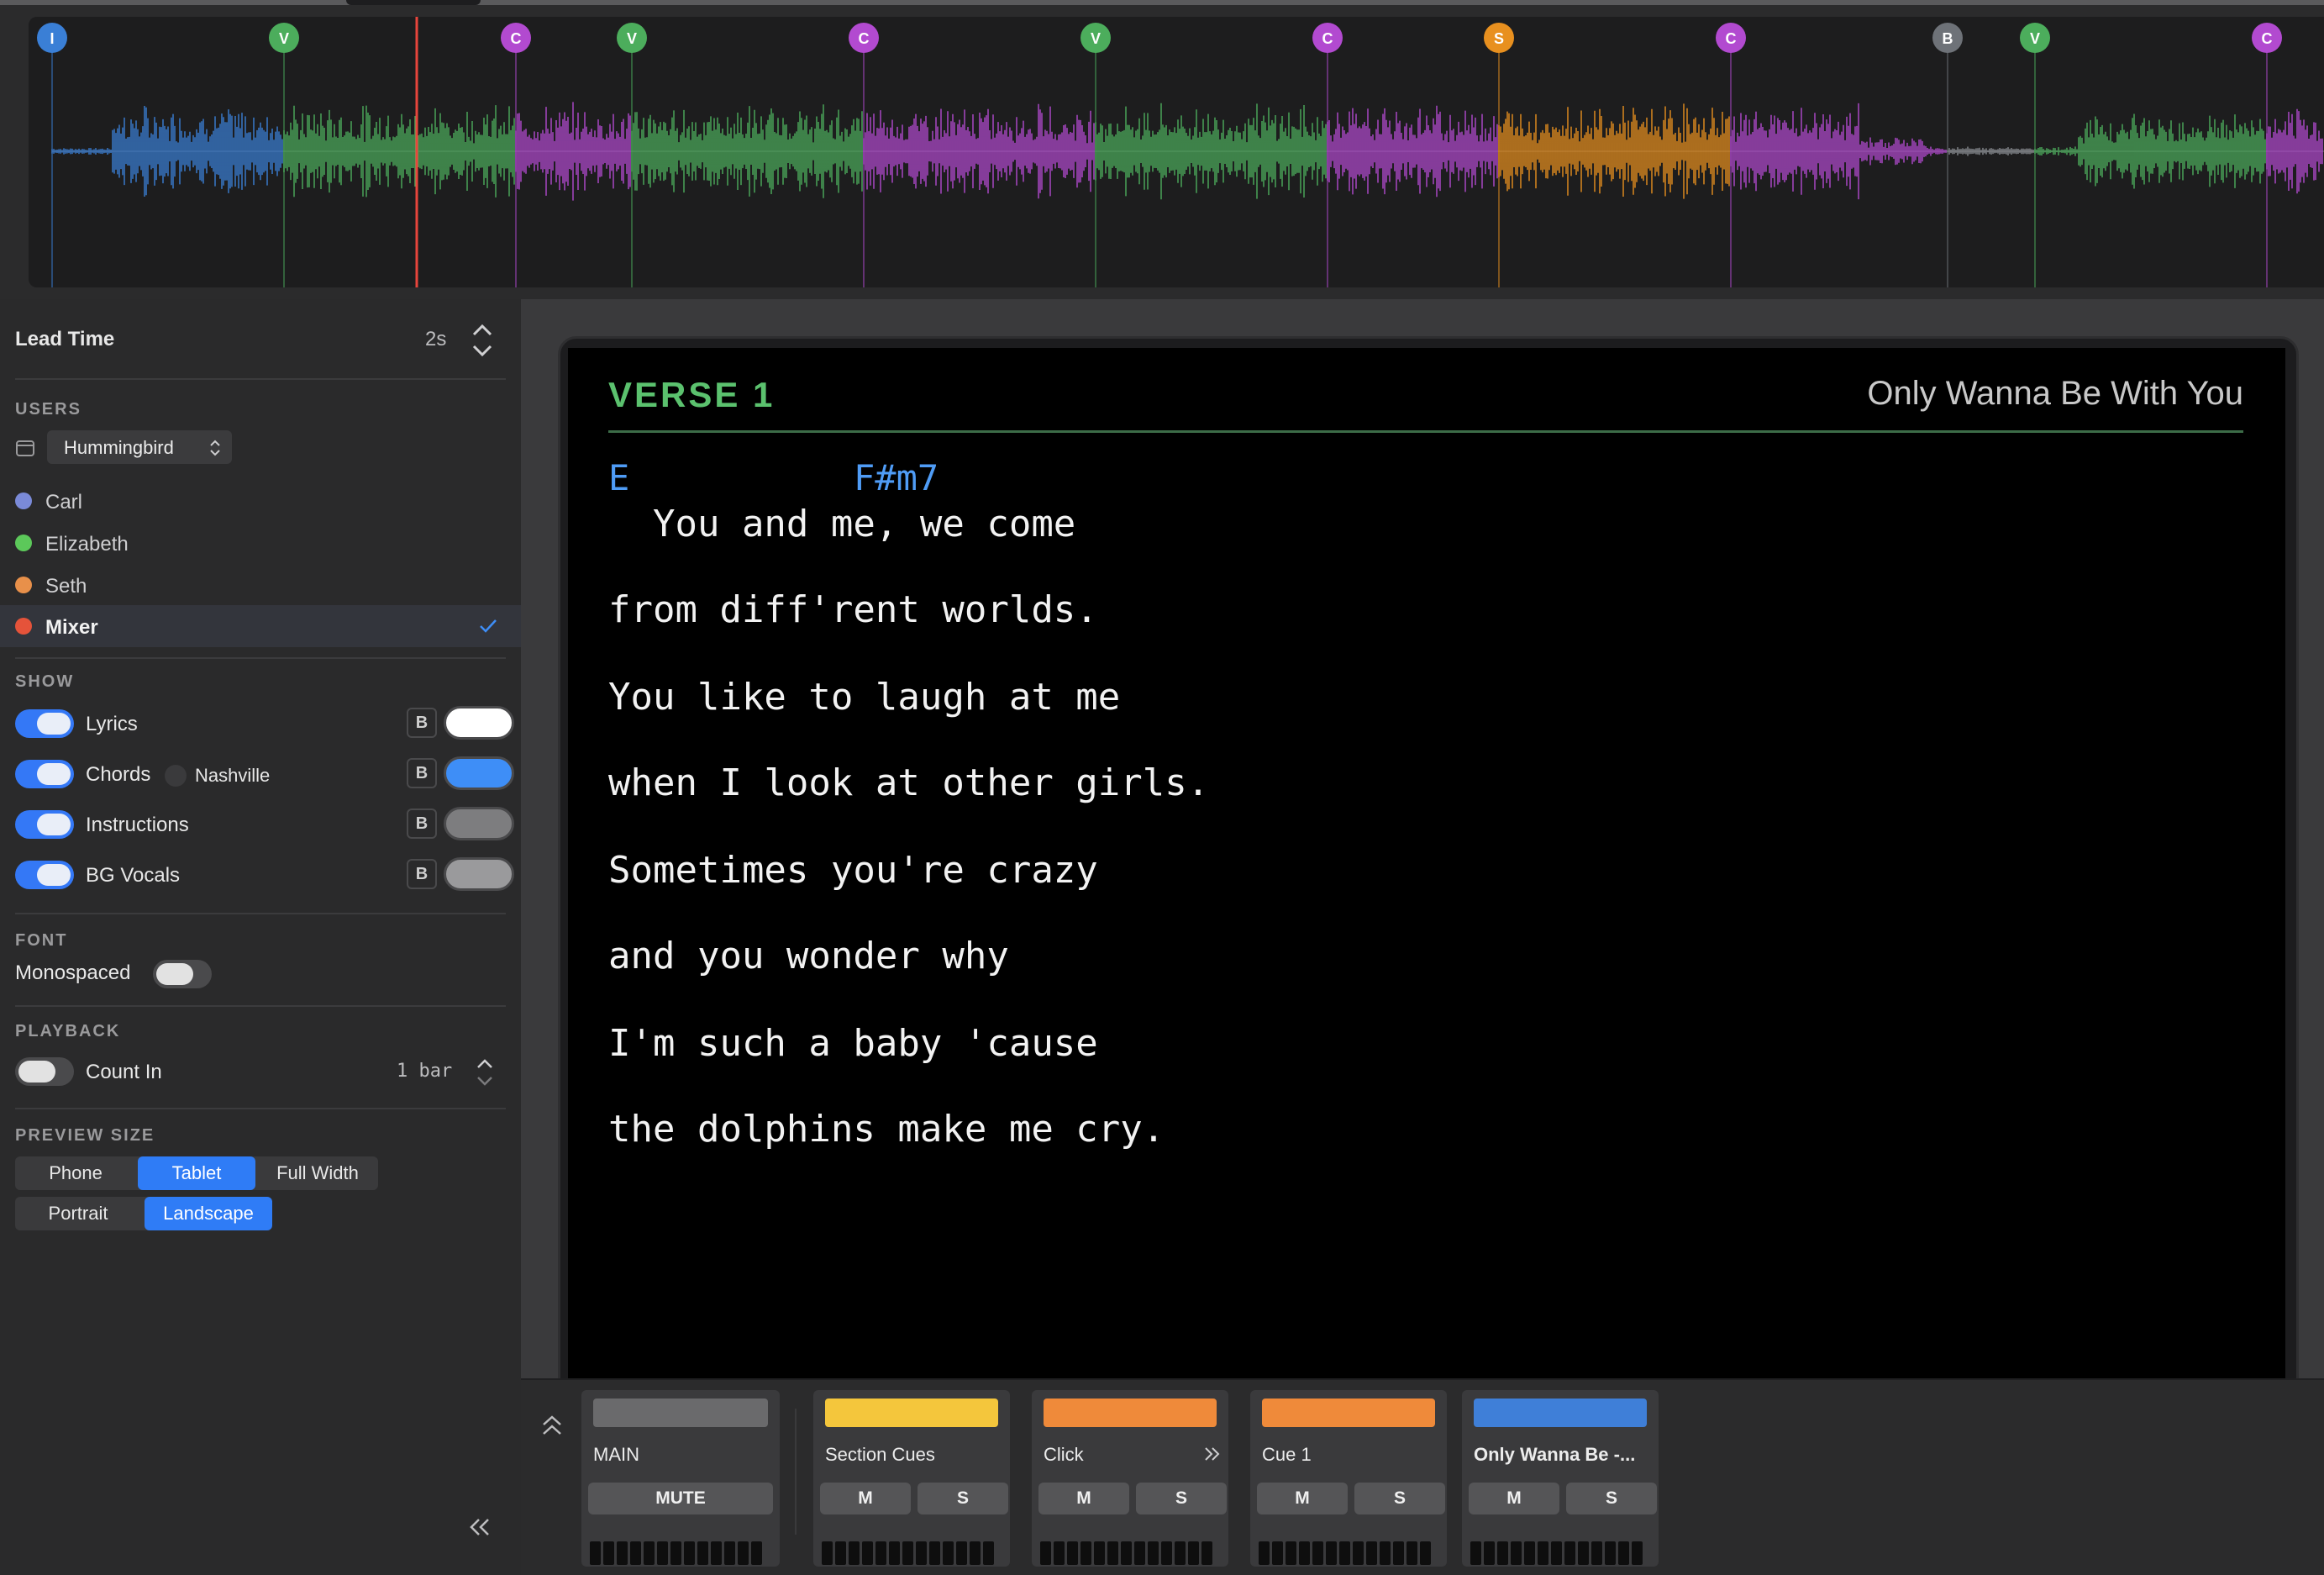  Describe the element at coordinates (139, 447) in the screenshot. I see `user-group-select: Hummingbird` at that location.